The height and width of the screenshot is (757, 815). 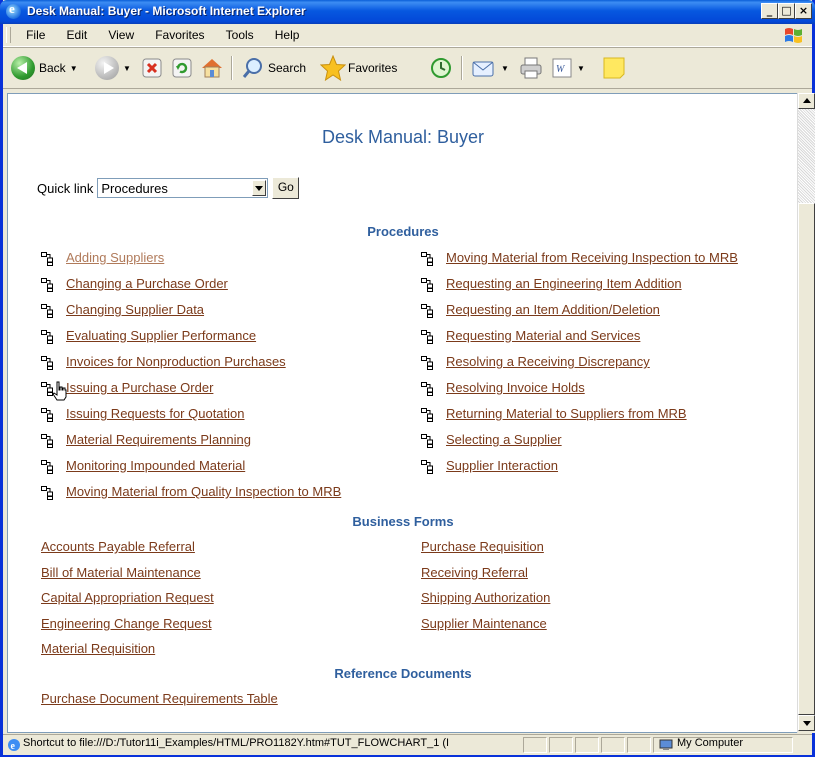 What do you see at coordinates (548, 361) in the screenshot?
I see `document-link: Resolving a Receiving Discrepancy` at bounding box center [548, 361].